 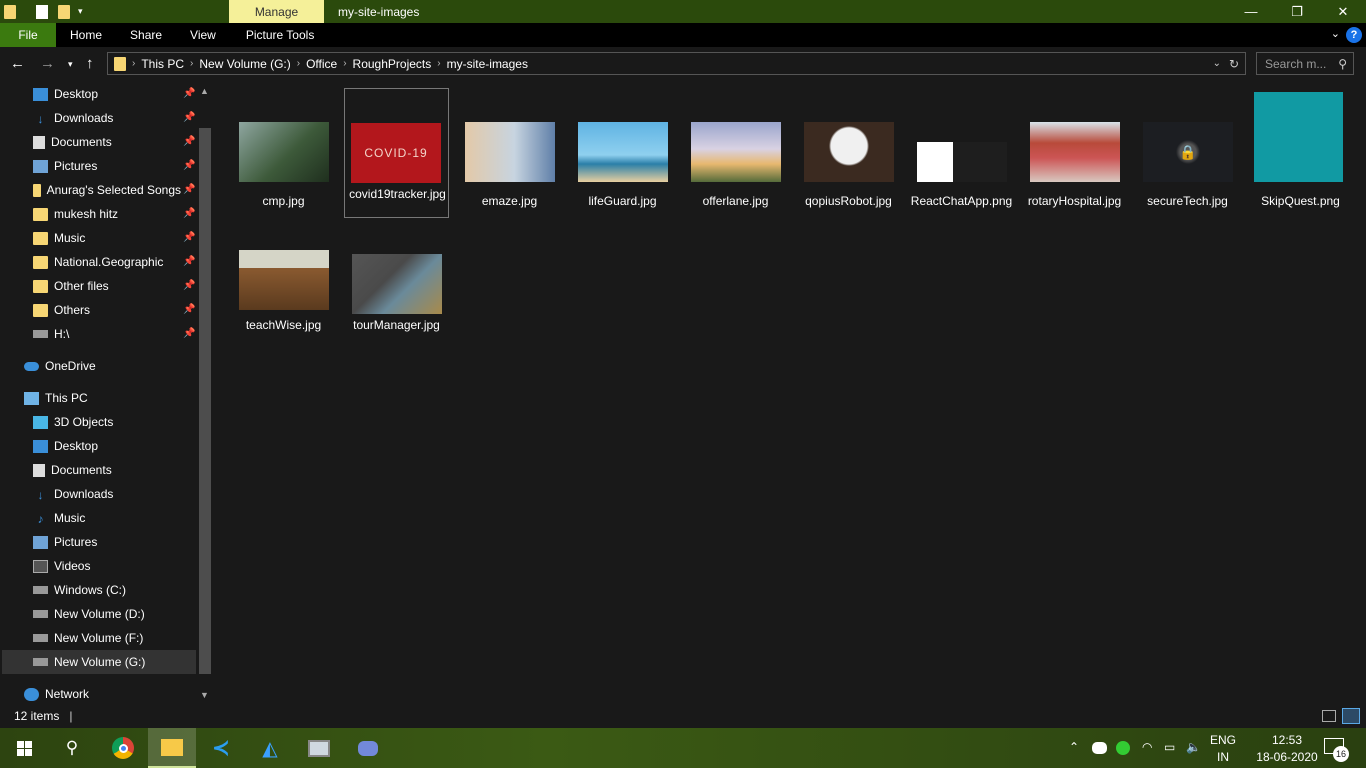 I want to click on help-button: ?, so click(x=1354, y=35).